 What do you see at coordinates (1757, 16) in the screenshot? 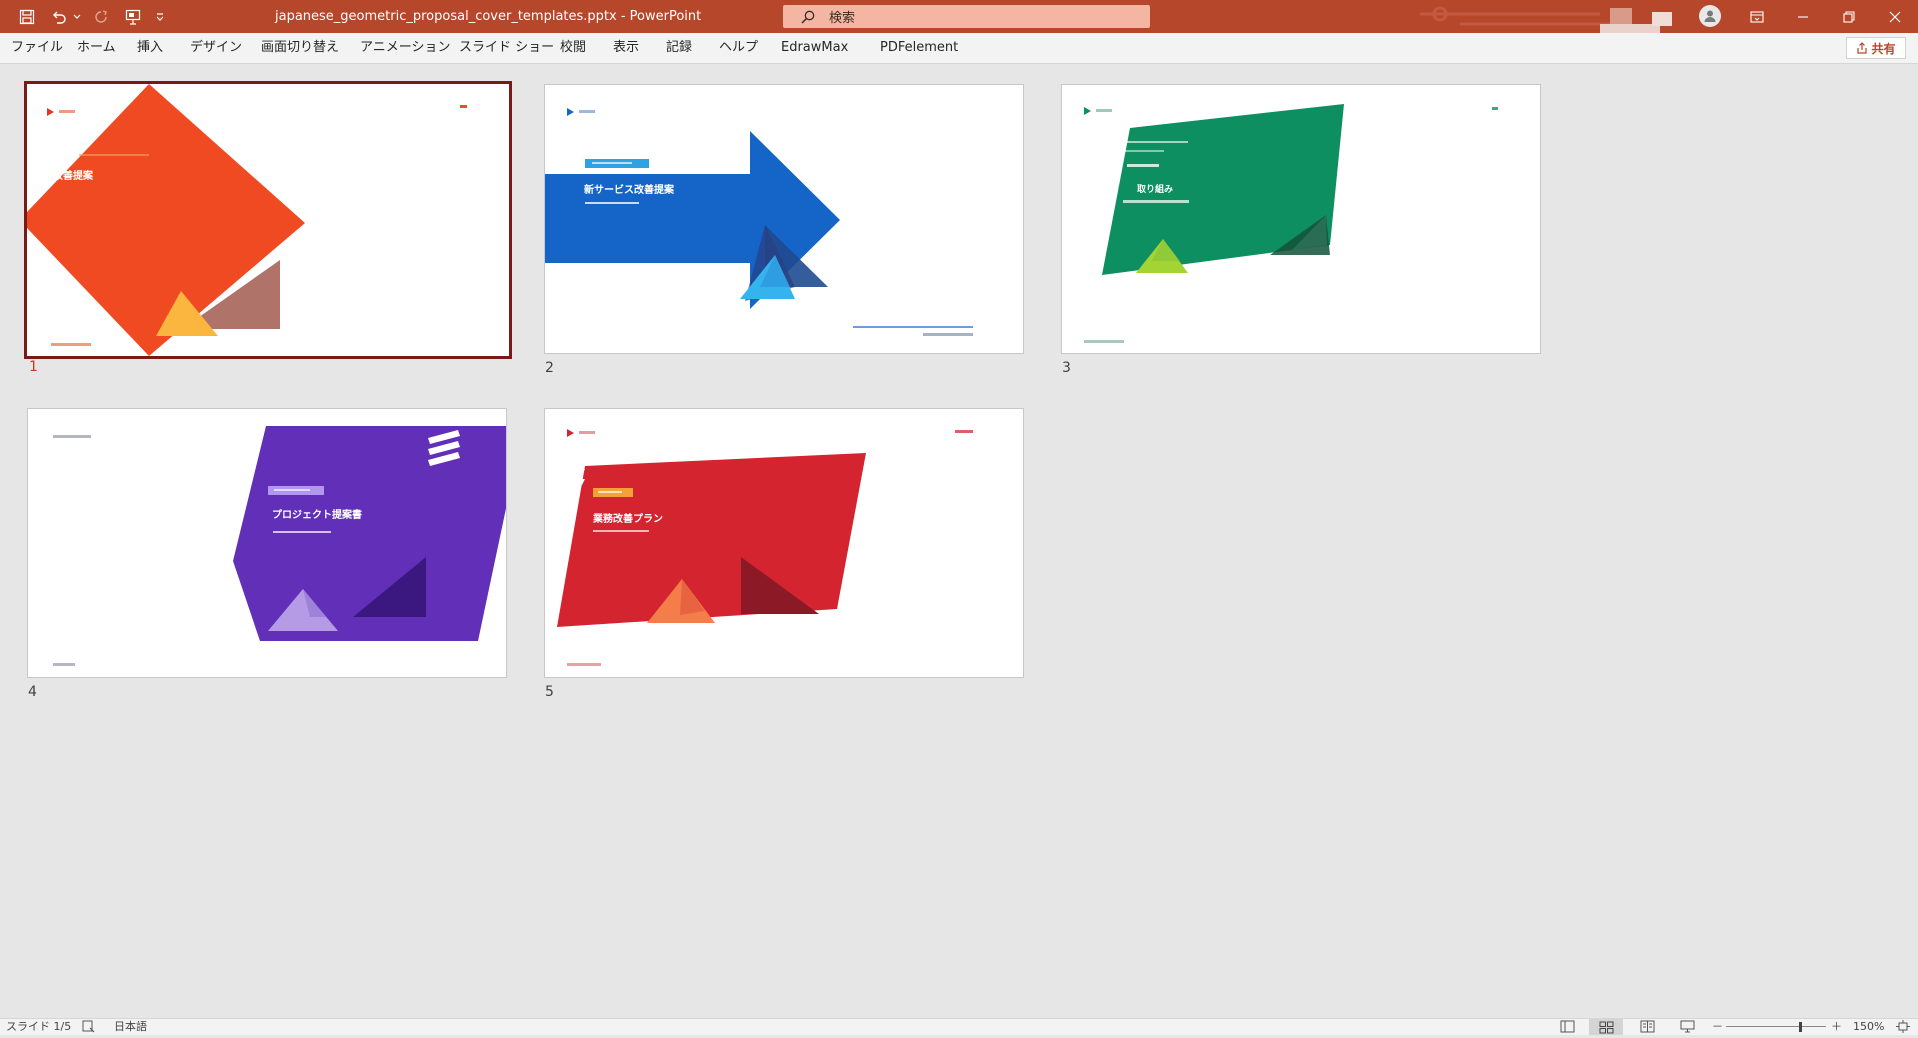
I see `ribbon-display-options-icon` at bounding box center [1757, 16].